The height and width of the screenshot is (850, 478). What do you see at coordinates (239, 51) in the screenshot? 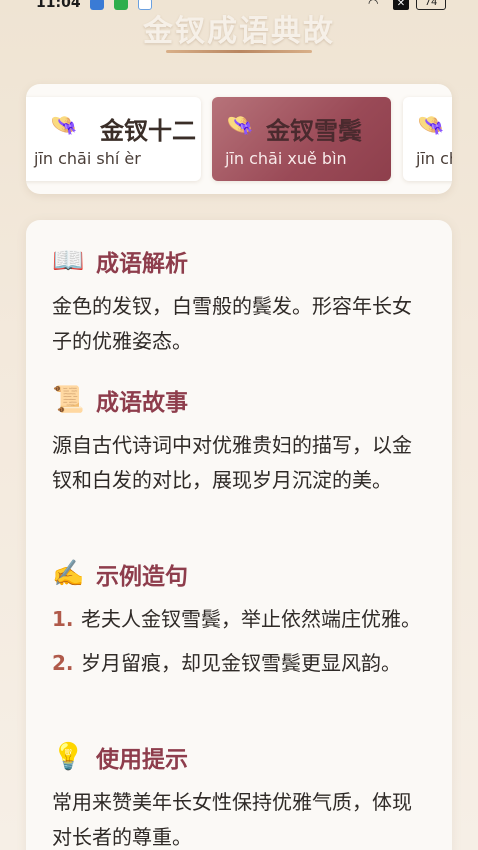
I see `title-underline` at bounding box center [239, 51].